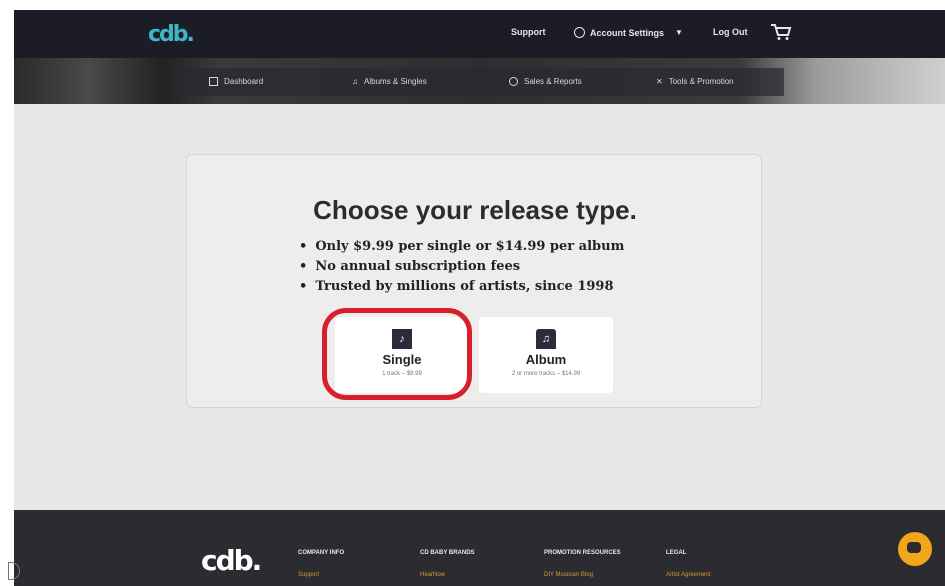  I want to click on footer-heading: COMPANY INFO, so click(321, 553).